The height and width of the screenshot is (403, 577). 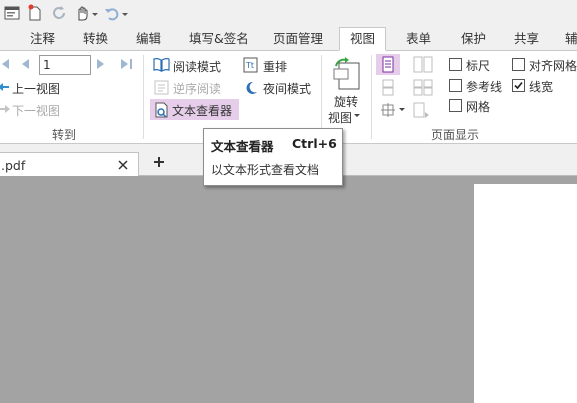 What do you see at coordinates (525, 293) in the screenshot?
I see `document-page` at bounding box center [525, 293].